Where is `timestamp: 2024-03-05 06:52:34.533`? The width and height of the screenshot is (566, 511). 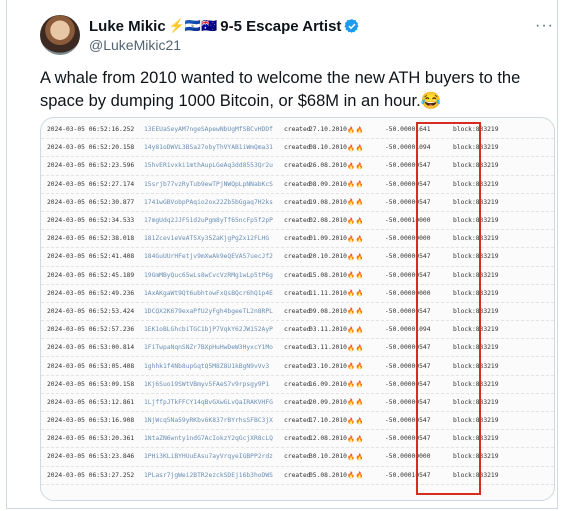 timestamp: 2024-03-05 06:52:34.533 is located at coordinates (91, 221).